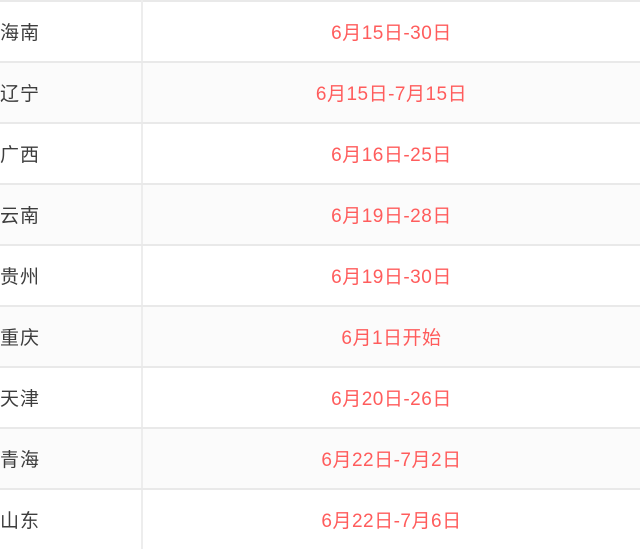 This screenshot has width=640, height=552. What do you see at coordinates (71, 276) in the screenshot?
I see `region-cell: 贵州` at bounding box center [71, 276].